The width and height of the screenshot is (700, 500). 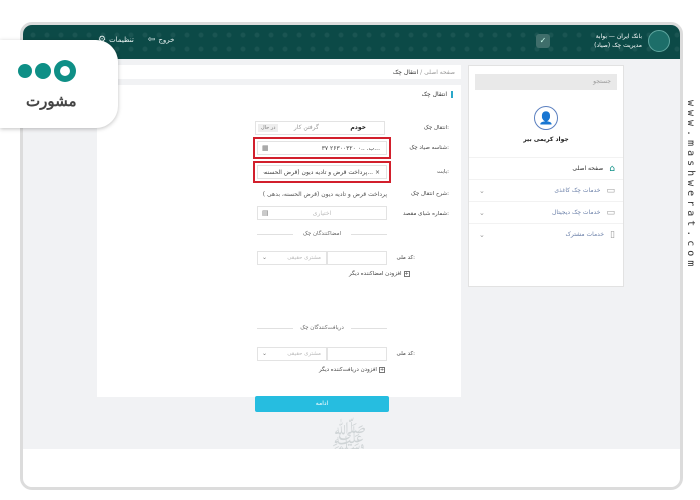 I want to click on transfer-toggle: در حال گرفتن کار خودم, so click(x=320, y=128).